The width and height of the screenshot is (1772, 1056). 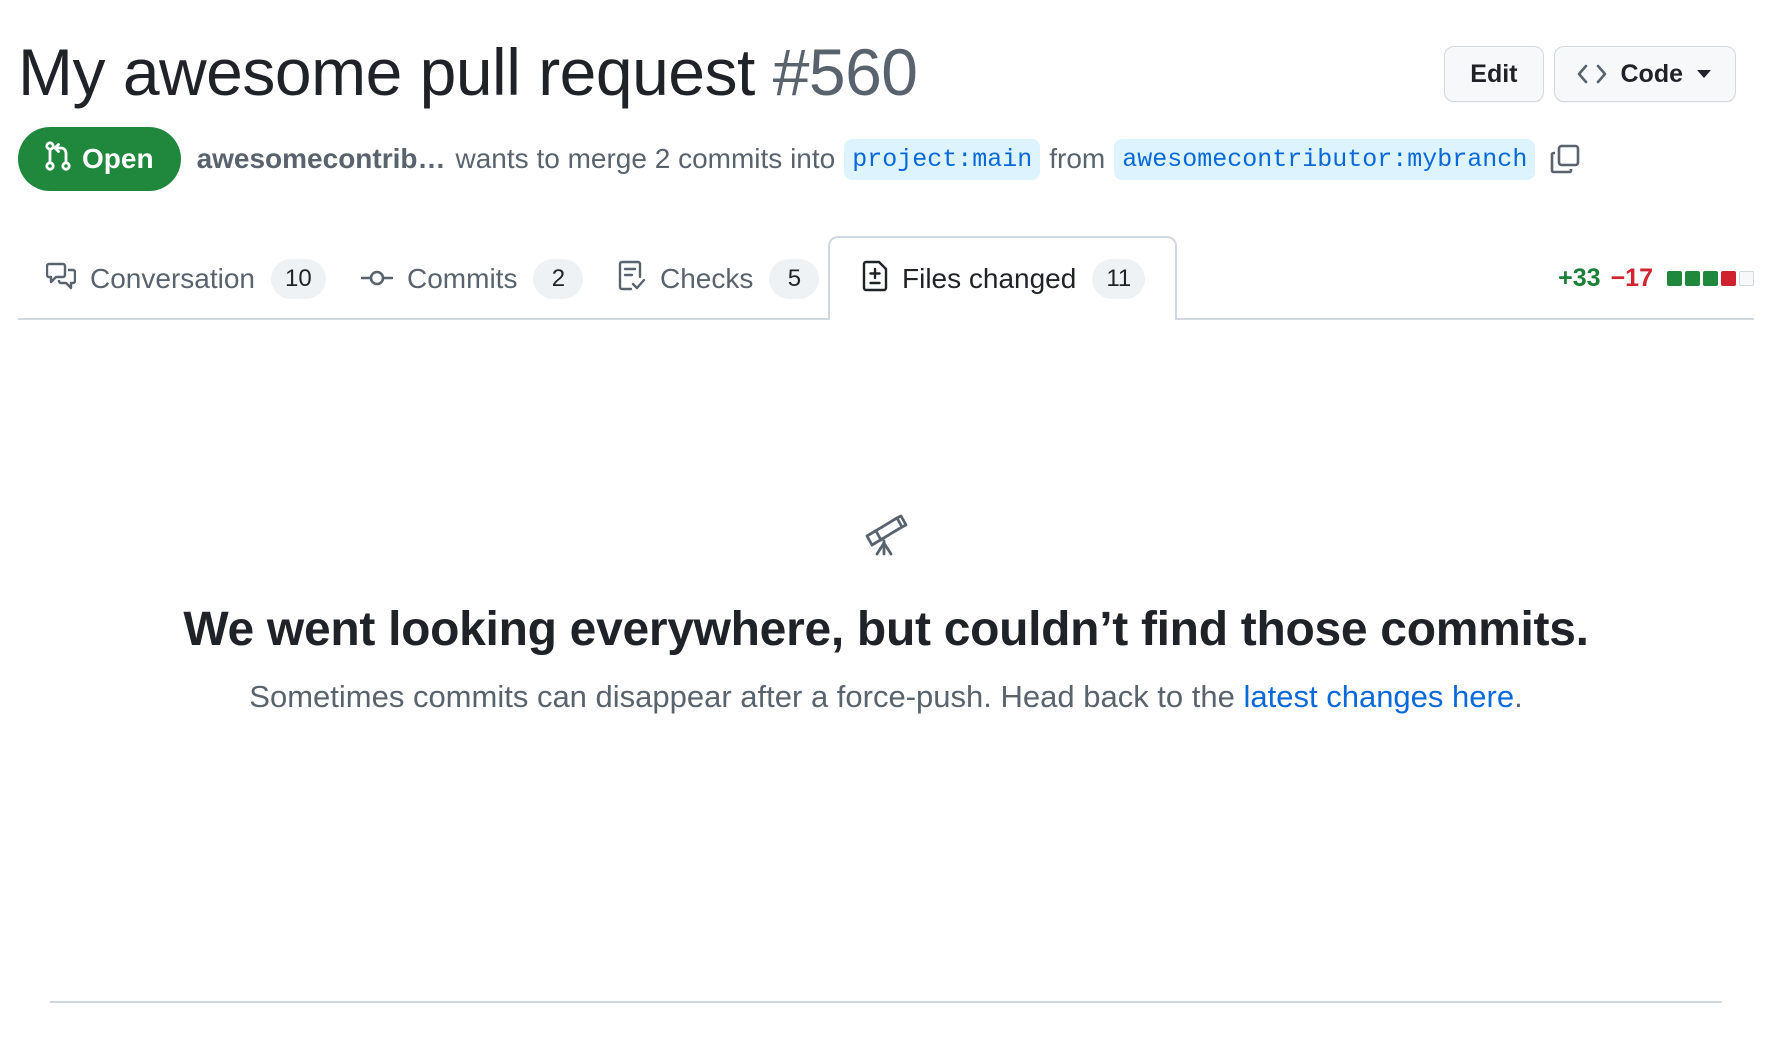 I want to click on tab-commits-label: Commits, so click(x=462, y=278).